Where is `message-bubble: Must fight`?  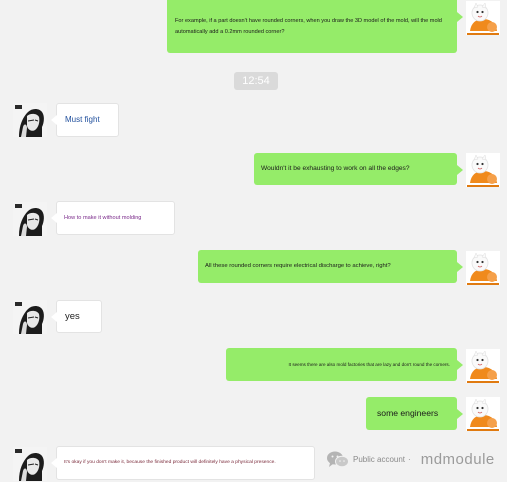 message-bubble: Must fight is located at coordinates (85, 120).